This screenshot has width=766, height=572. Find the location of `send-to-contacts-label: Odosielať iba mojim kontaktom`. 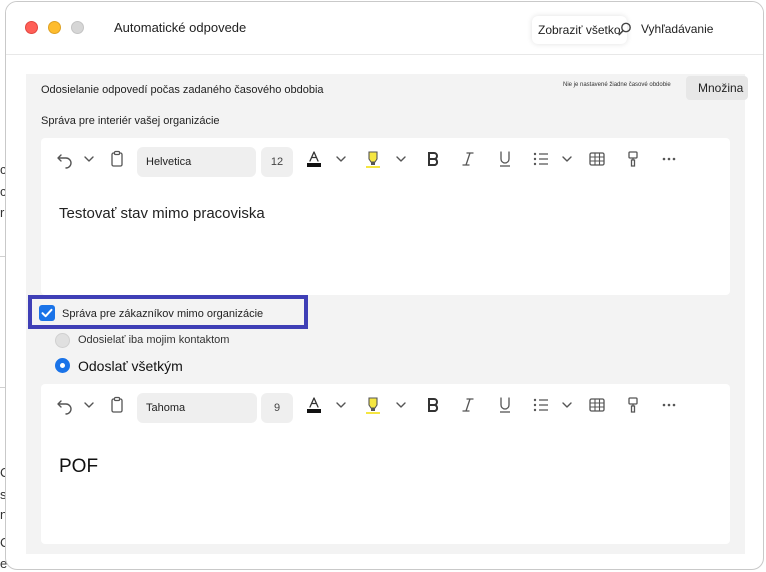

send-to-contacts-label: Odosielať iba mojim kontaktom is located at coordinates (153, 340).